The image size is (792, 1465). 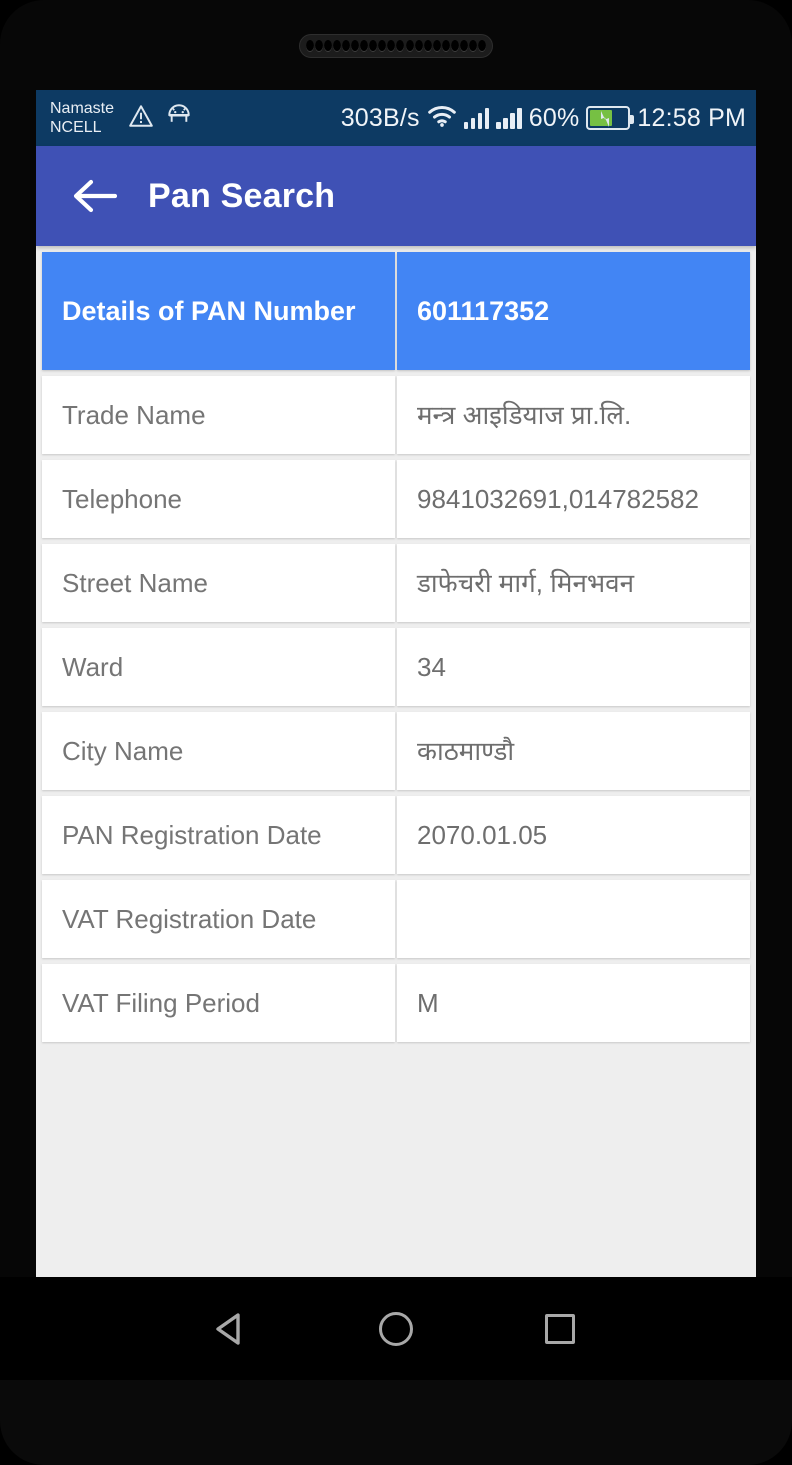 I want to click on android-robot-icon, so click(x=179, y=118).